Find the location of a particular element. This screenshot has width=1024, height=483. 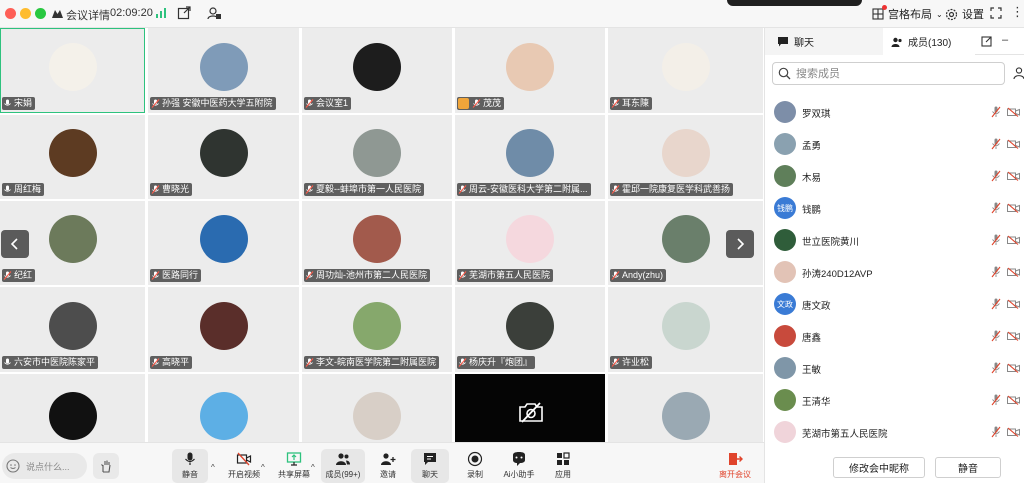

invite-member-icon is located at coordinates (1018, 73).